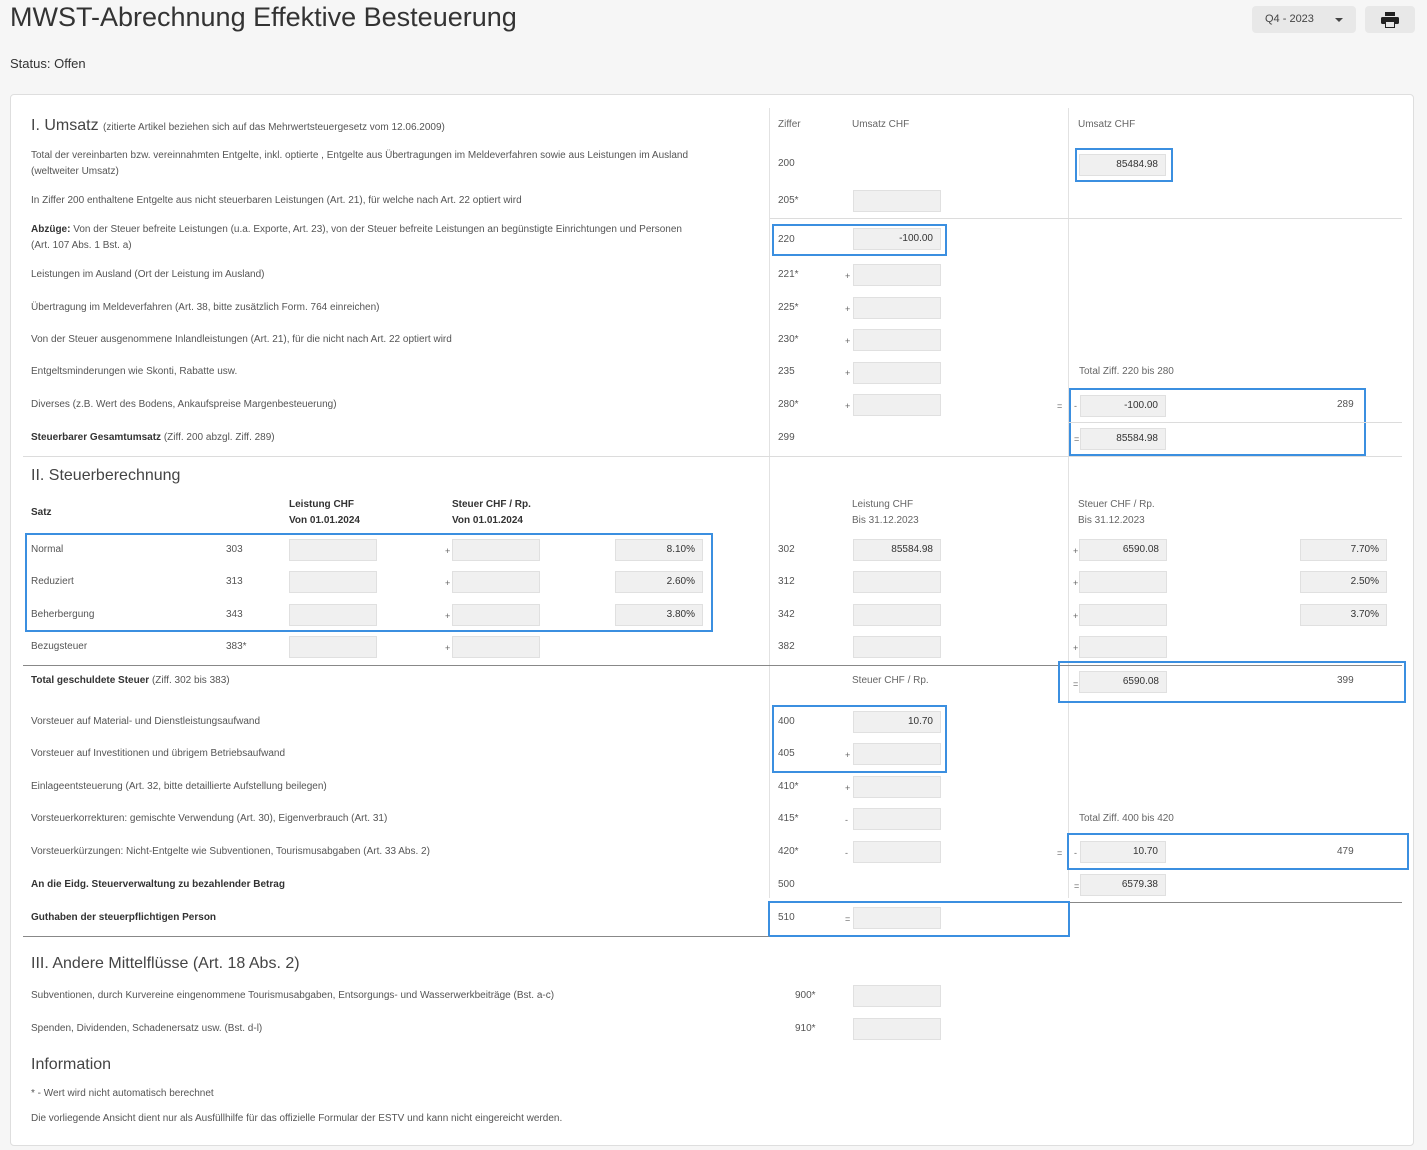 Image resolution: width=1427 pixels, height=1150 pixels. What do you see at coordinates (496, 582) in the screenshot?
I see `field-313-steuer` at bounding box center [496, 582].